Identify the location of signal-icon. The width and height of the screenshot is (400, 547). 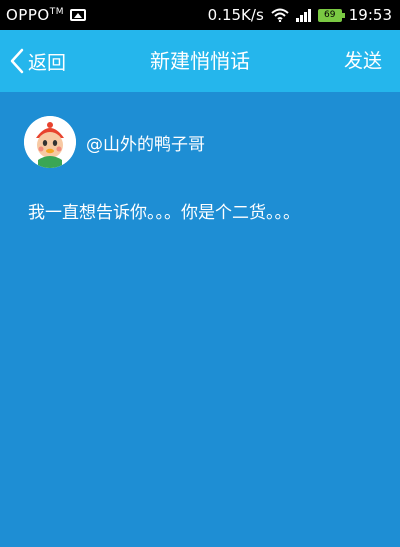
(303, 15).